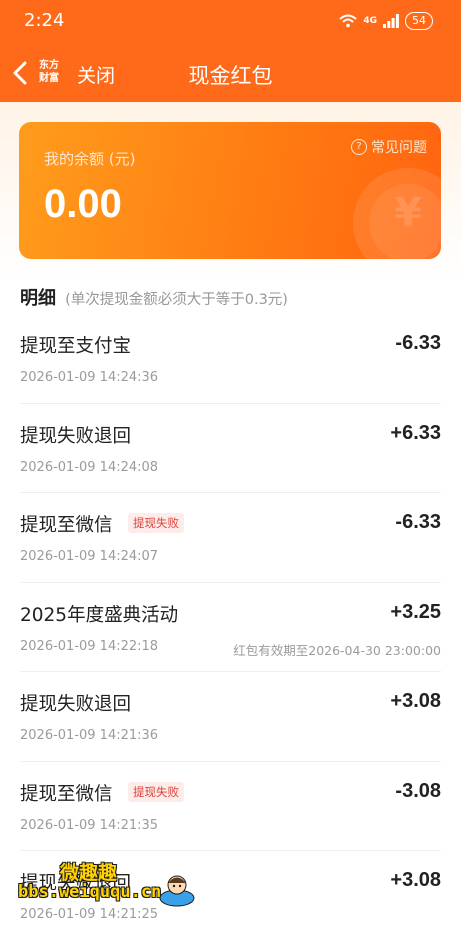 This screenshot has width=461, height=940. Describe the element at coordinates (230, 359) in the screenshot. I see `transaction-row: 提现至支付宝 2026-01-09 14:24:36 -6.33` at that location.